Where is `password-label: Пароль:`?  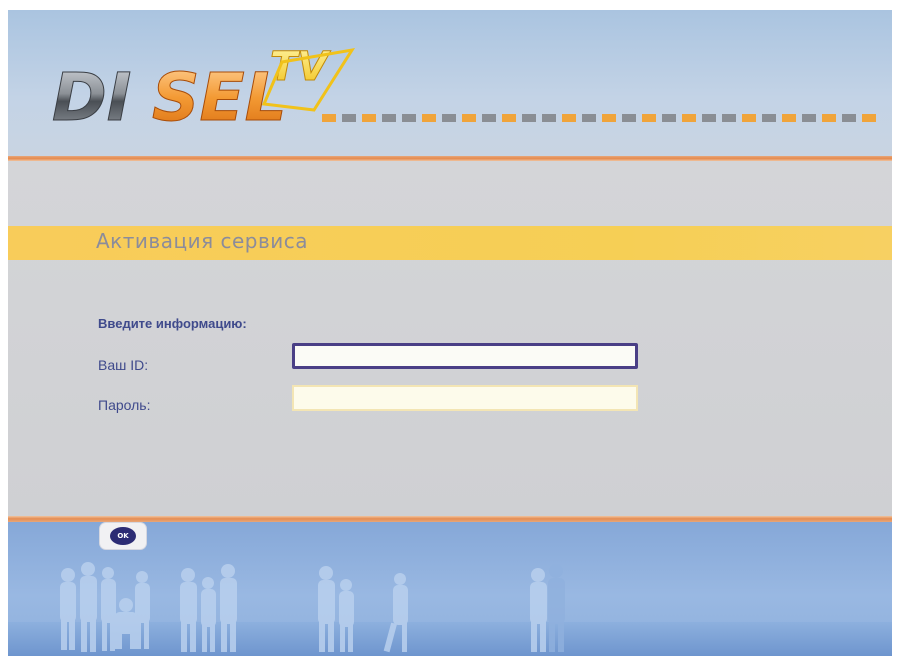
password-label: Пароль: is located at coordinates (124, 405).